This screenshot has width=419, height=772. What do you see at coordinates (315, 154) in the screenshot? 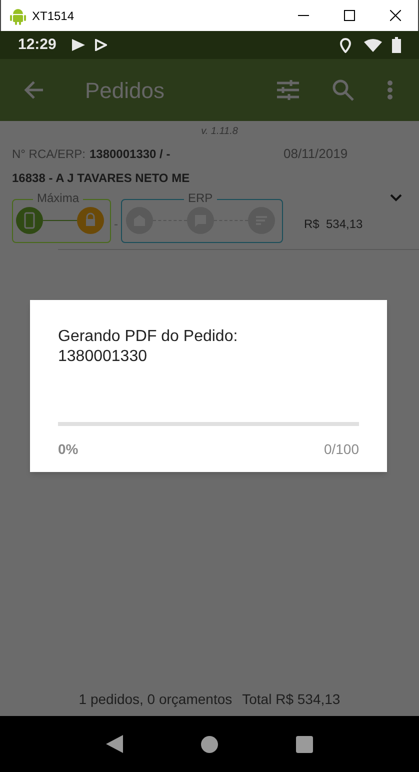
I see `order-date: 08/11/2019` at bounding box center [315, 154].